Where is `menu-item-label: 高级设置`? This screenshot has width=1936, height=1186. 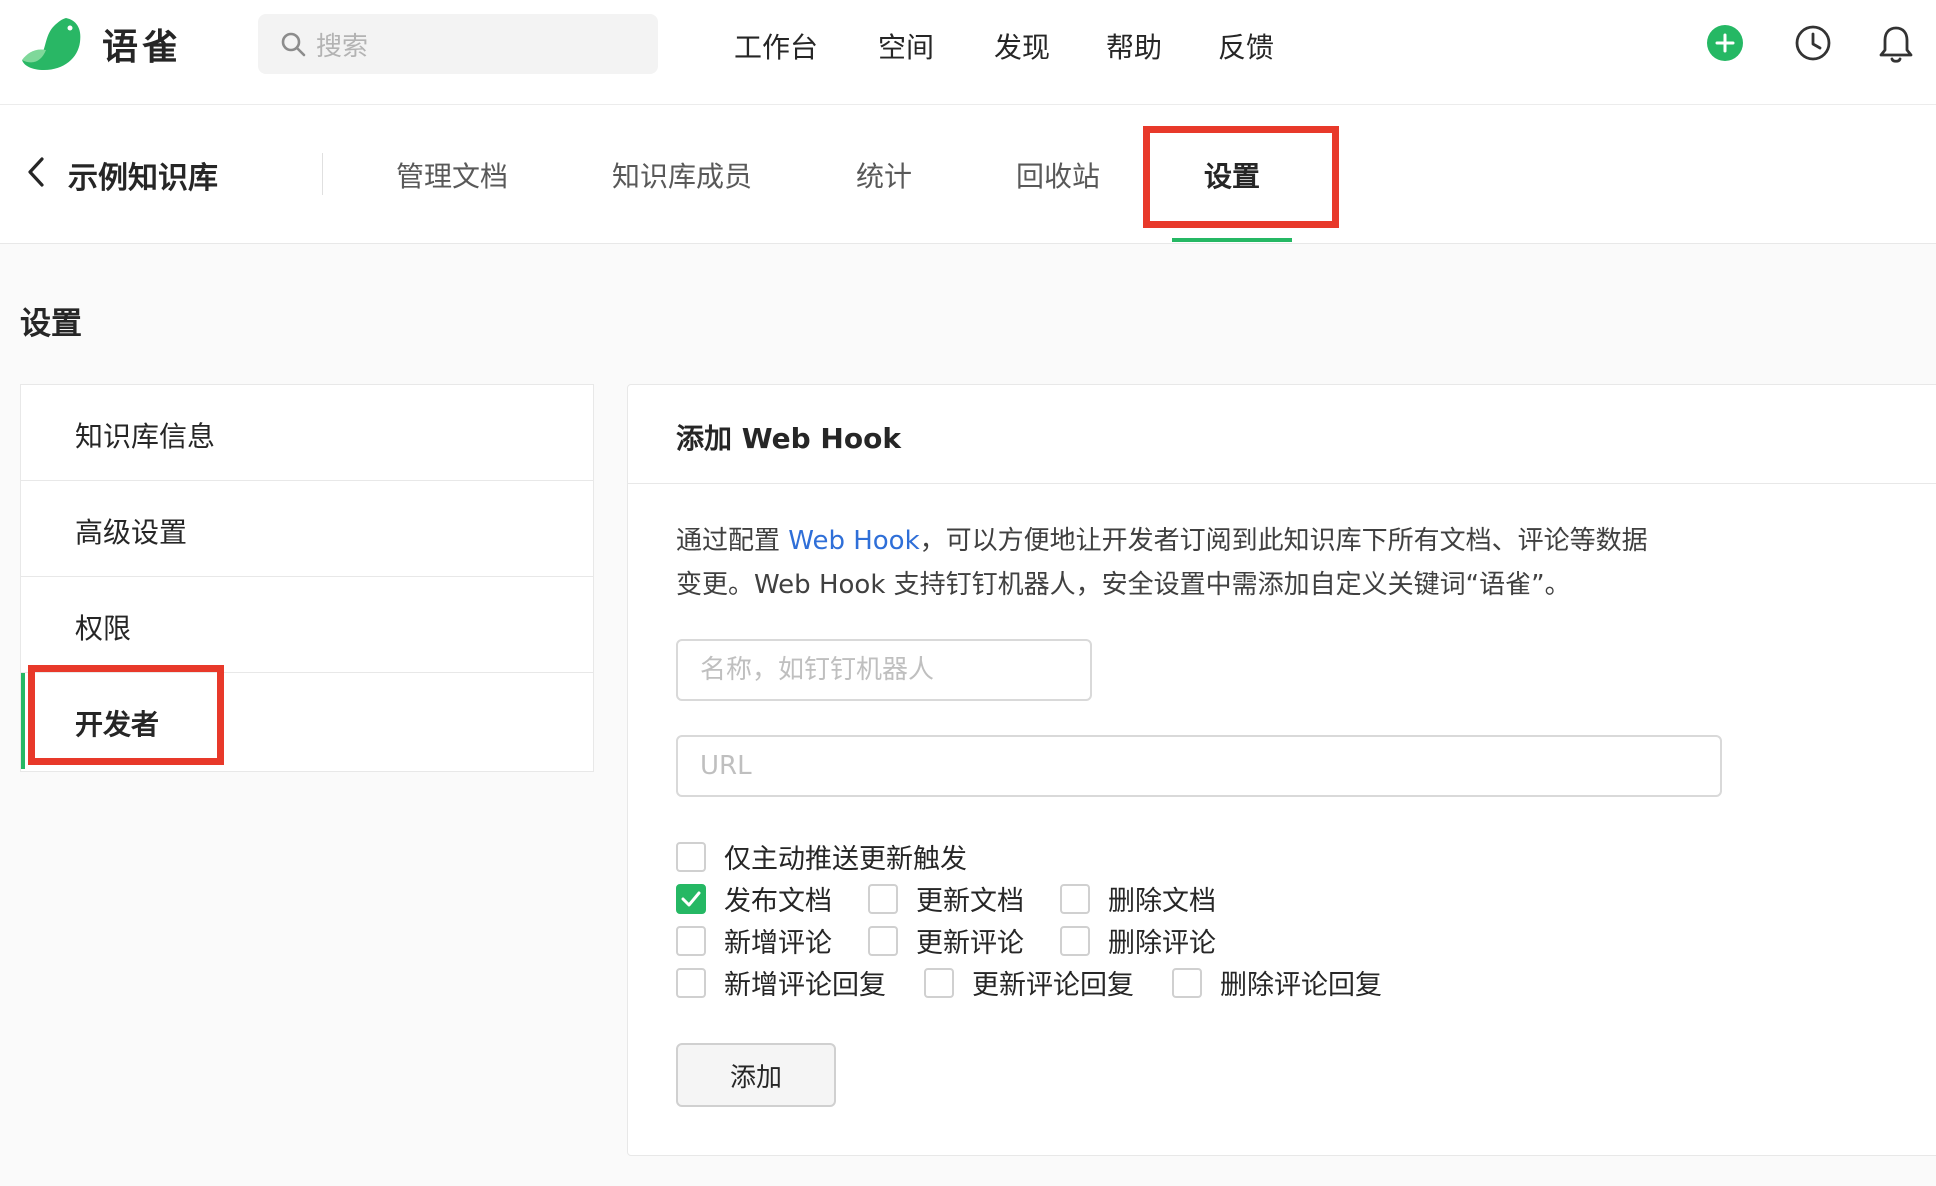
menu-item-label: 高级设置 is located at coordinates (131, 532).